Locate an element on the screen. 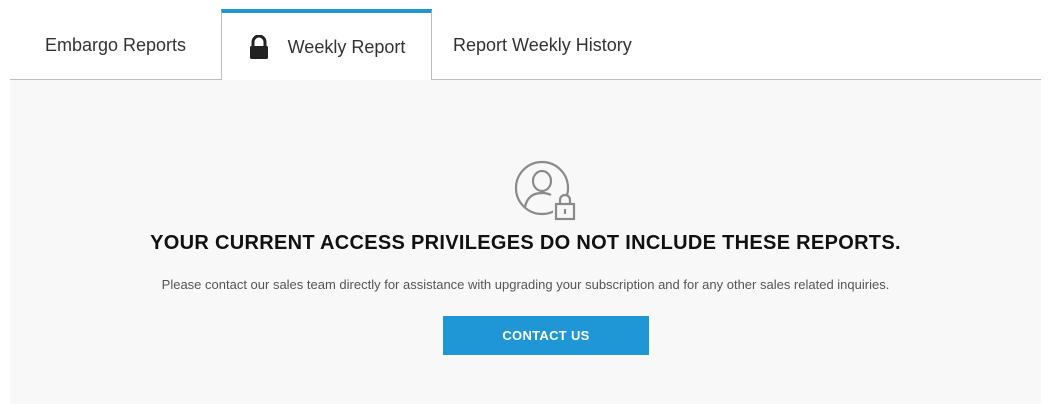 This screenshot has width=1054, height=404. tab-label: Embargo Reports is located at coordinates (115, 45).